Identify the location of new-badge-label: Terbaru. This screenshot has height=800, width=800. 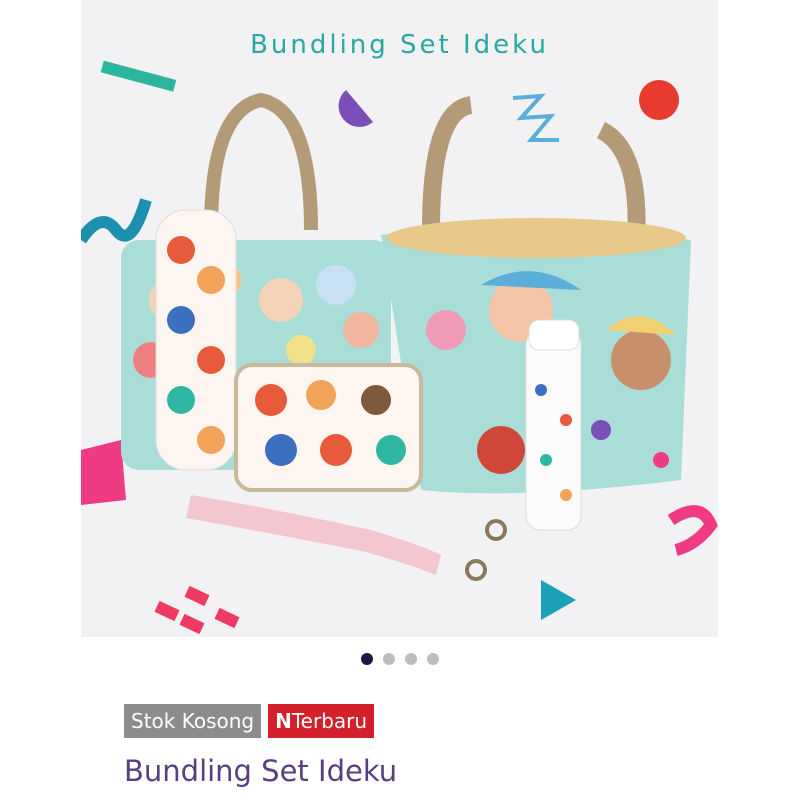
(329, 721).